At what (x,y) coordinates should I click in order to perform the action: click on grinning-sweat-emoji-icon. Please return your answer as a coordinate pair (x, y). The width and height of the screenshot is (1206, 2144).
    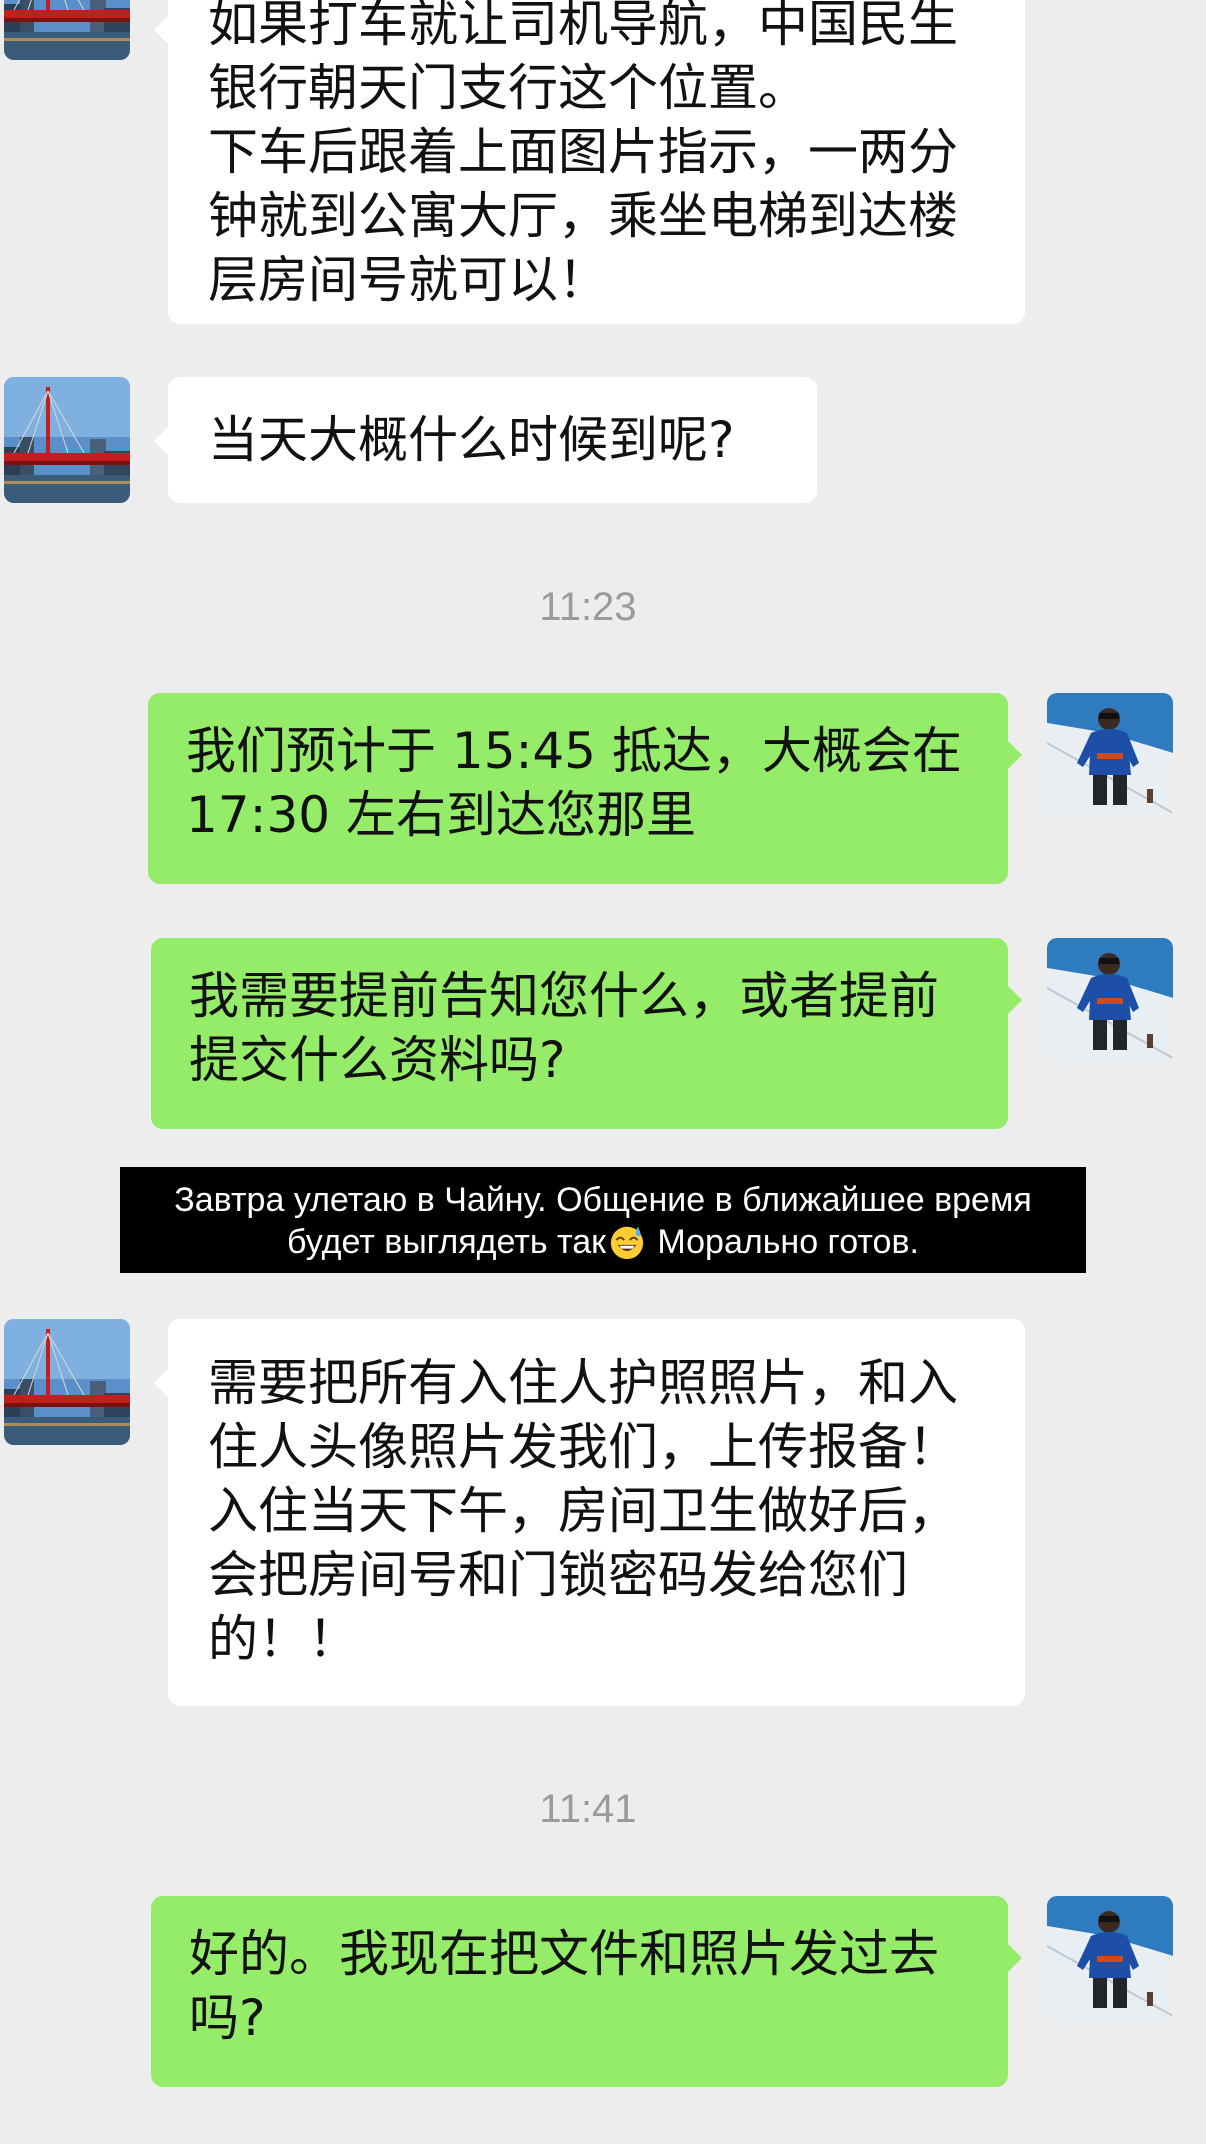
    Looking at the image, I should click on (627, 1243).